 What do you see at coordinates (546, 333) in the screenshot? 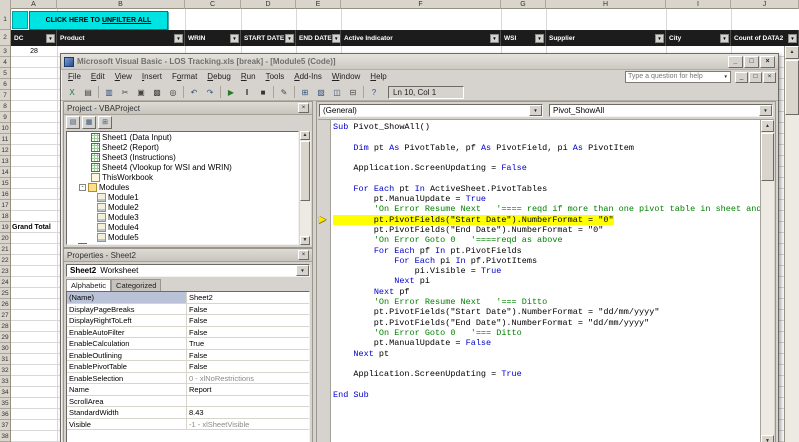
I see `code-line-21: 'On Error Goto 0 '=== Ditto` at bounding box center [546, 333].